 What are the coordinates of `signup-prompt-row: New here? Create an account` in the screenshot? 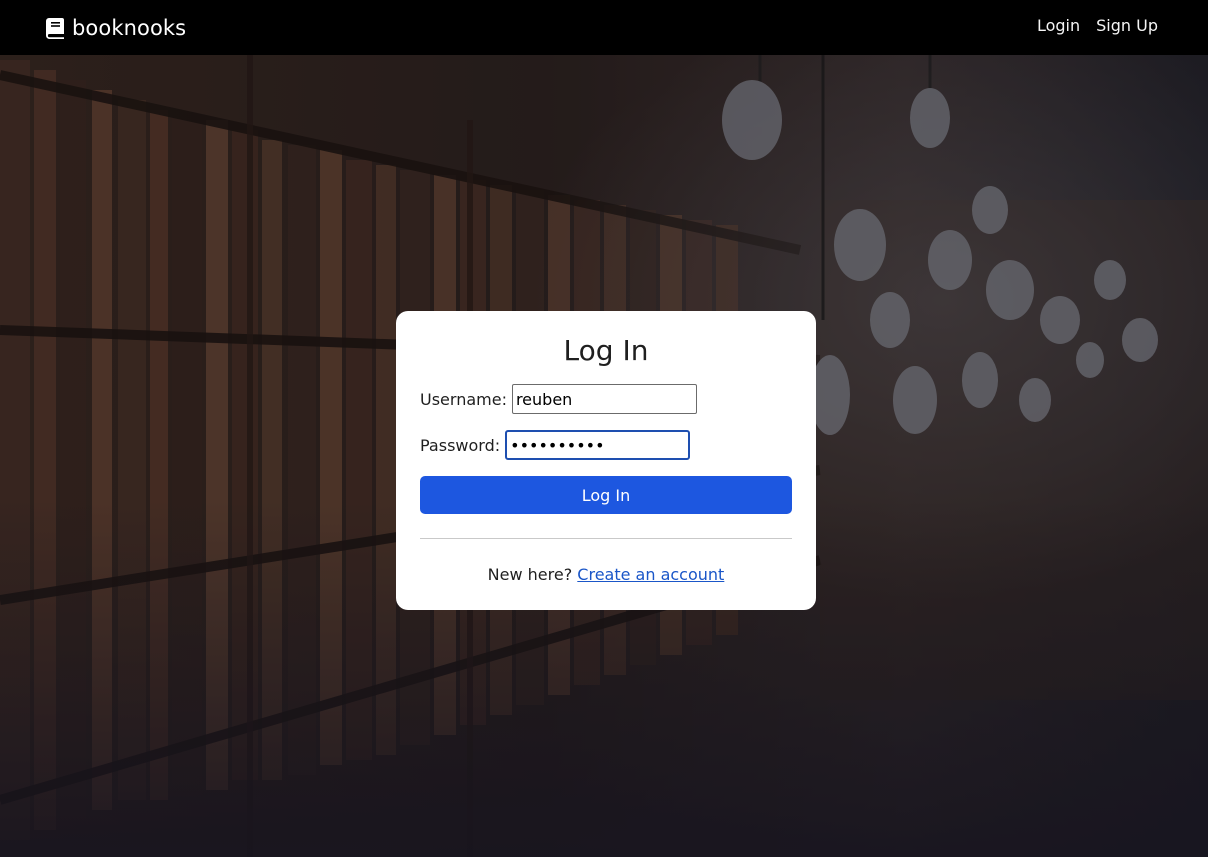 It's located at (606, 574).